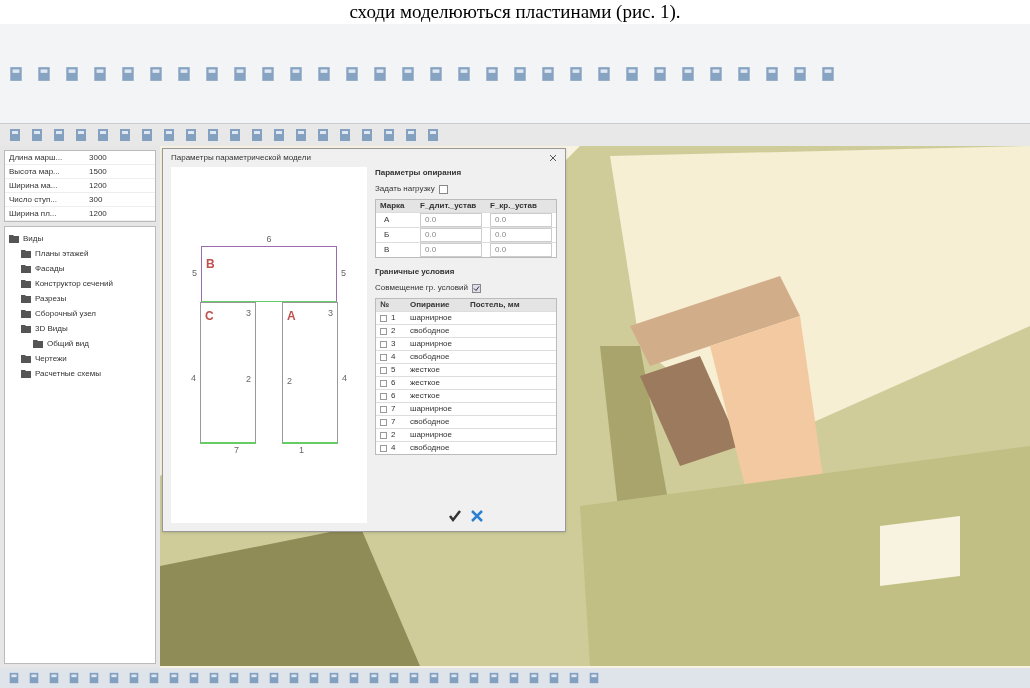  What do you see at coordinates (51, 298) in the screenshot?
I see `tree-item: Разрезы` at bounding box center [51, 298].